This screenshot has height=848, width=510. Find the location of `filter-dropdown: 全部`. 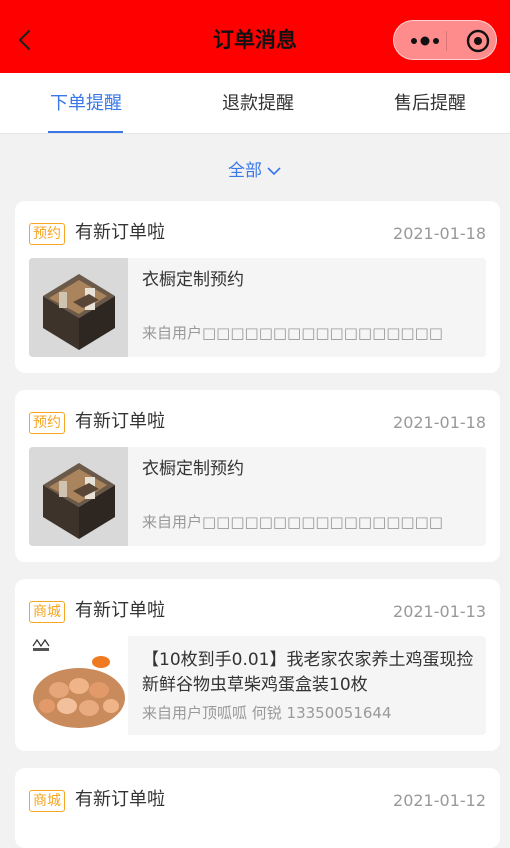

filter-dropdown: 全部 is located at coordinates (255, 168).